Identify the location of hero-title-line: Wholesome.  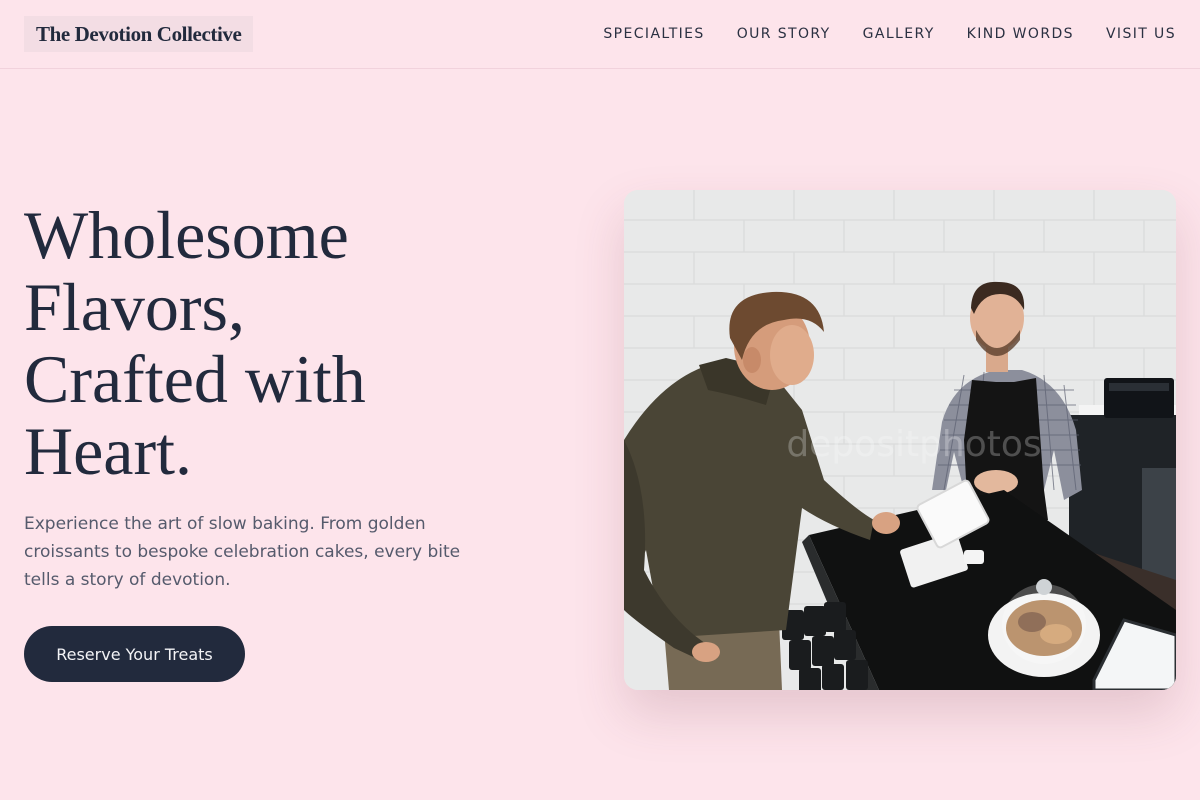
(186, 235).